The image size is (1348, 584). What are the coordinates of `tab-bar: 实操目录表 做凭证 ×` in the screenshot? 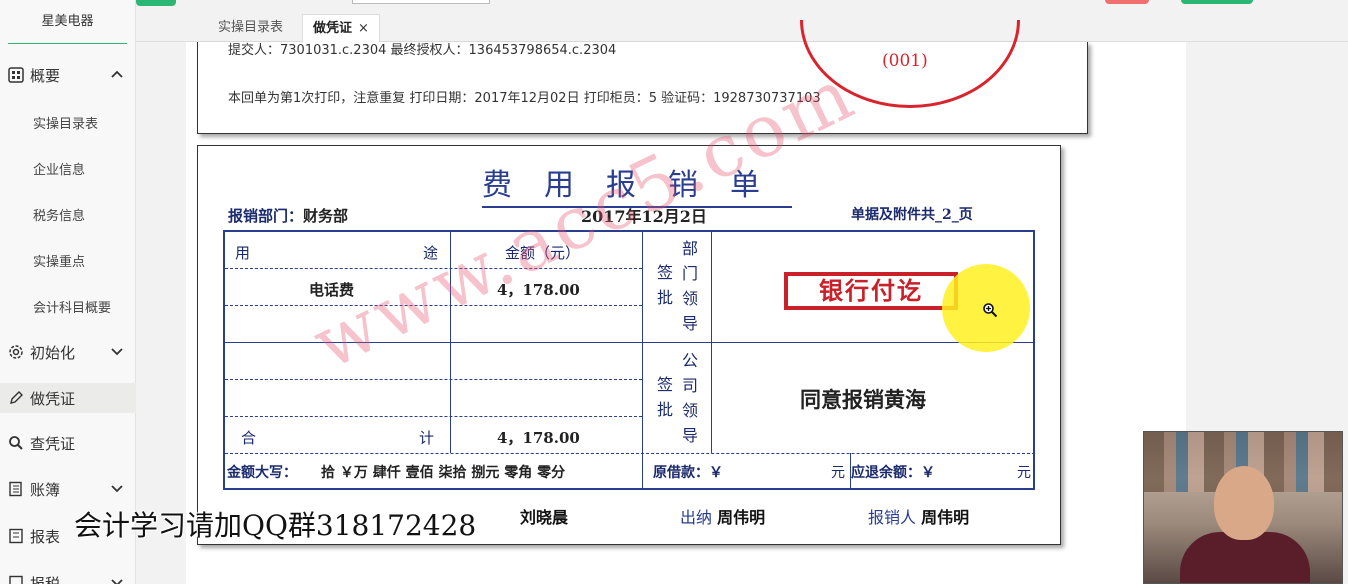 It's located at (742, 26).